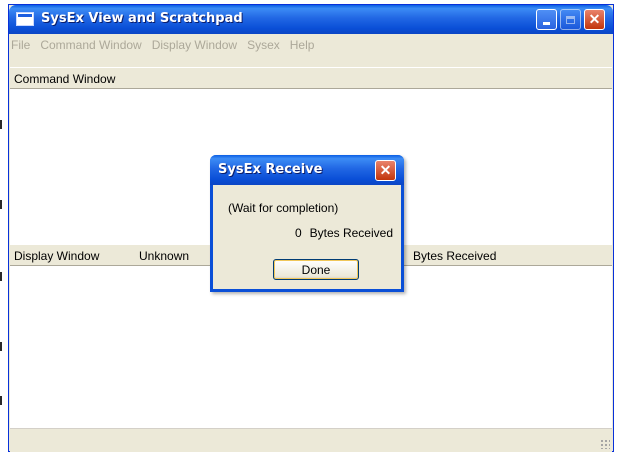 The height and width of the screenshot is (457, 618). Describe the element at coordinates (90, 45) in the screenshot. I see `menu-command-window: Command Window` at that location.